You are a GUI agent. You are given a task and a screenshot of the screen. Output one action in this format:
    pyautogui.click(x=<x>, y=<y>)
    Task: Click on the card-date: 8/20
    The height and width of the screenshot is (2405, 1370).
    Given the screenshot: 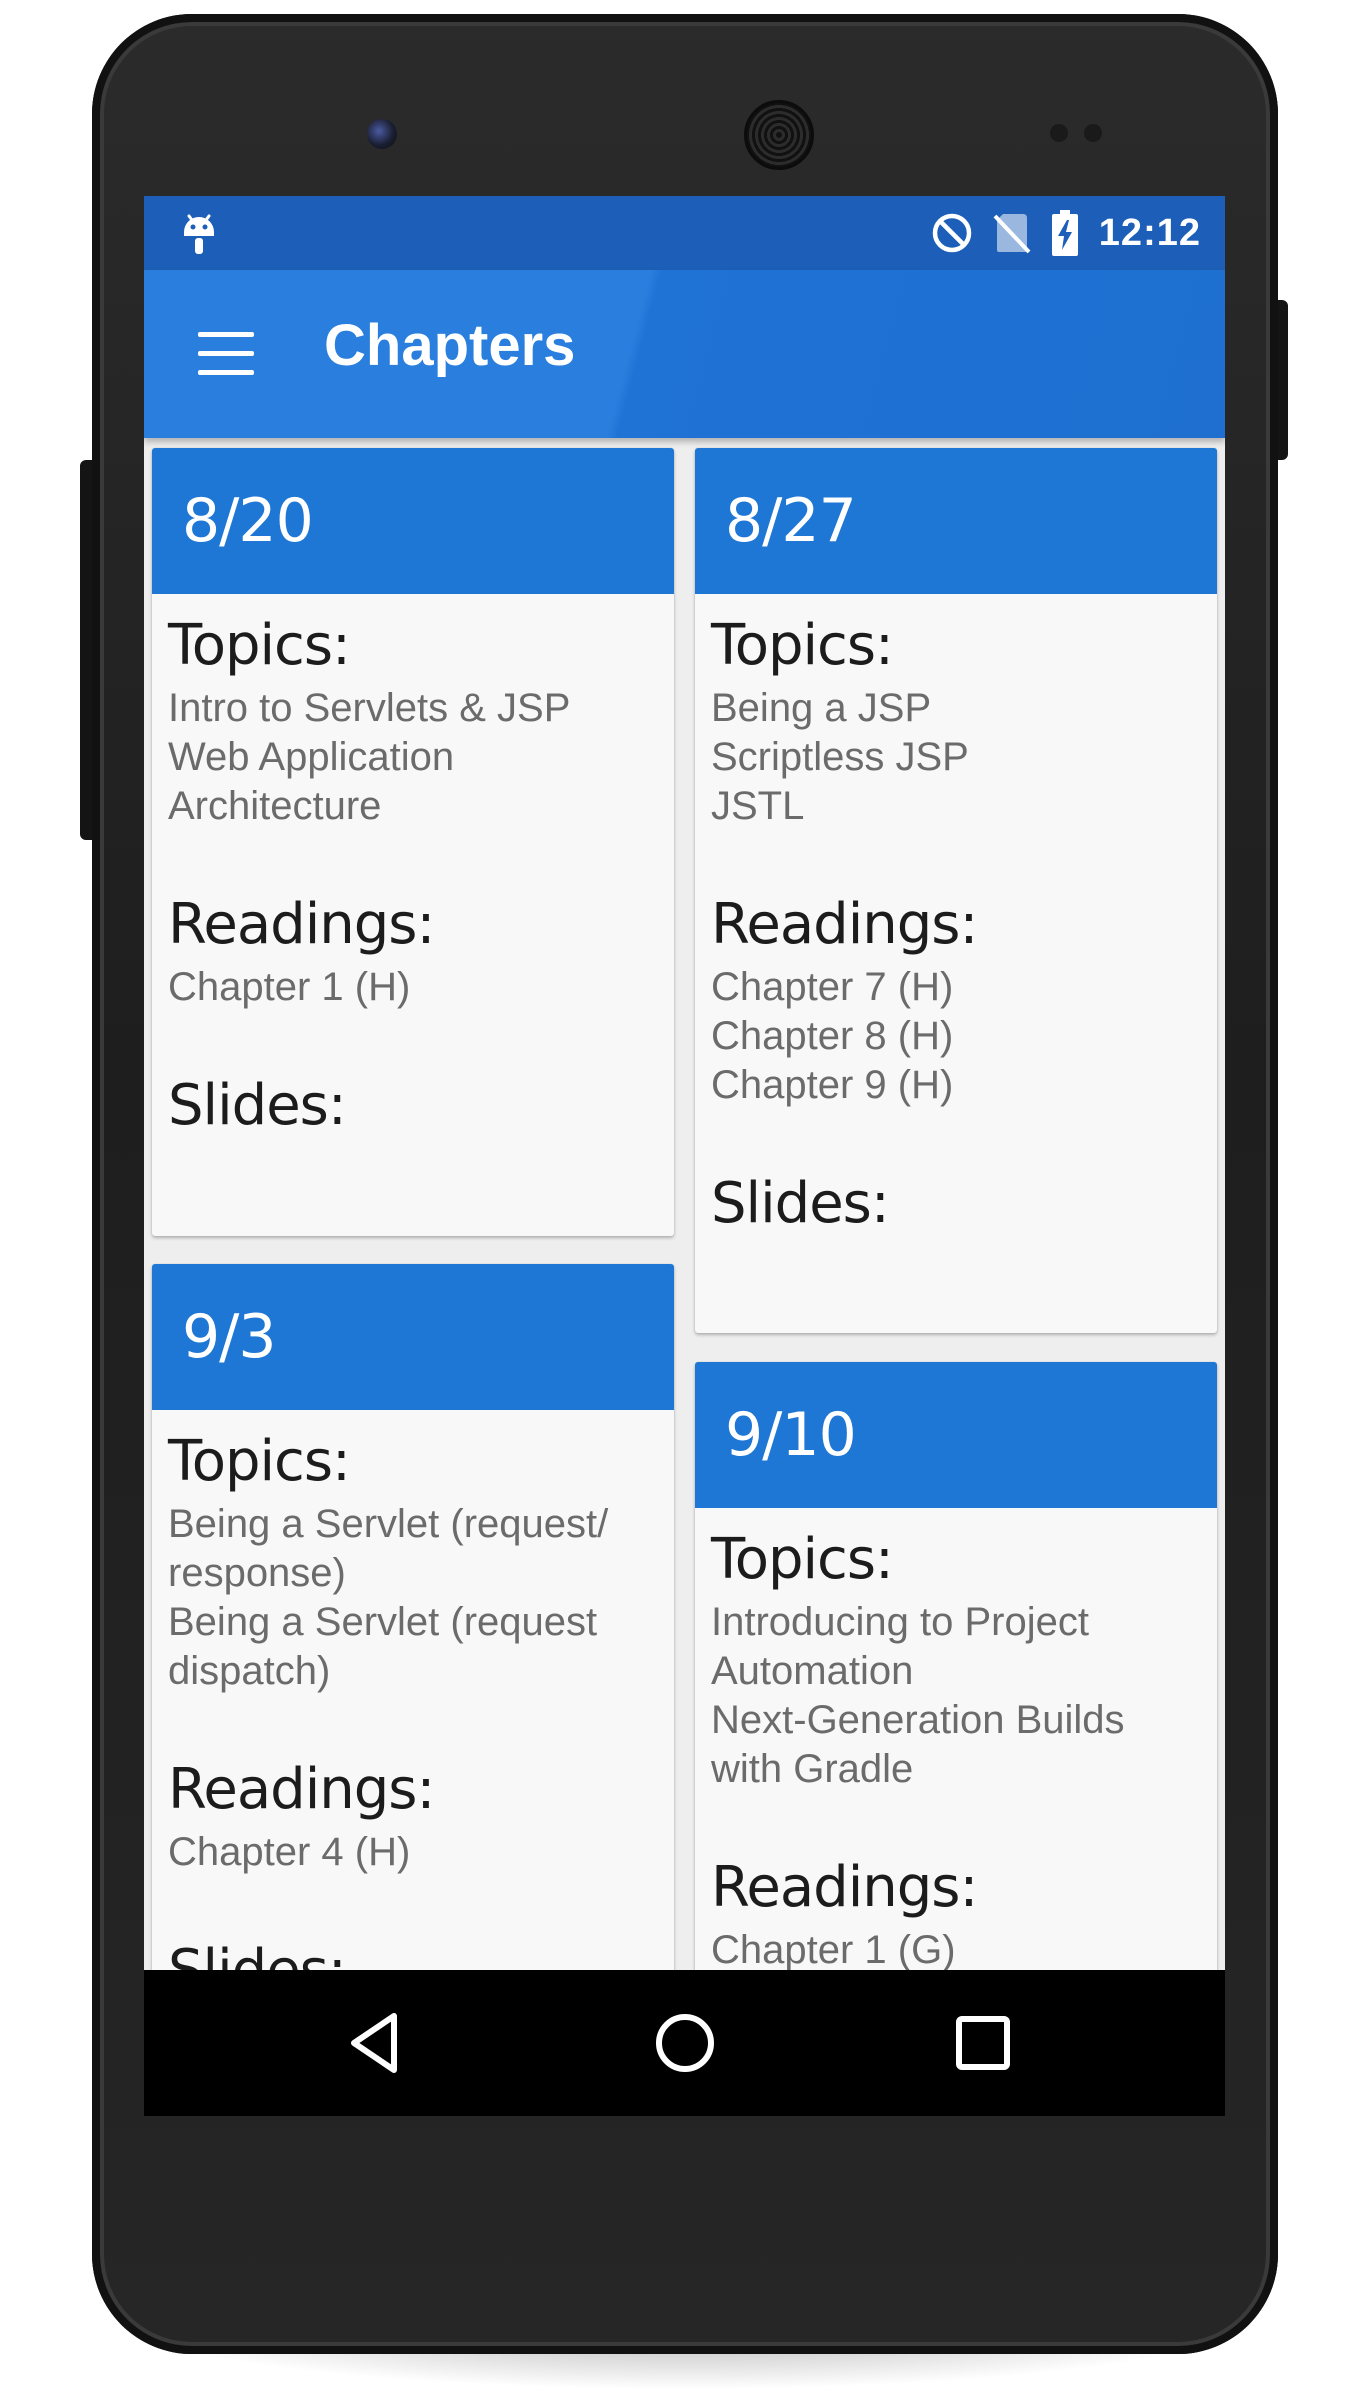 What is the action you would take?
    pyautogui.click(x=413, y=521)
    